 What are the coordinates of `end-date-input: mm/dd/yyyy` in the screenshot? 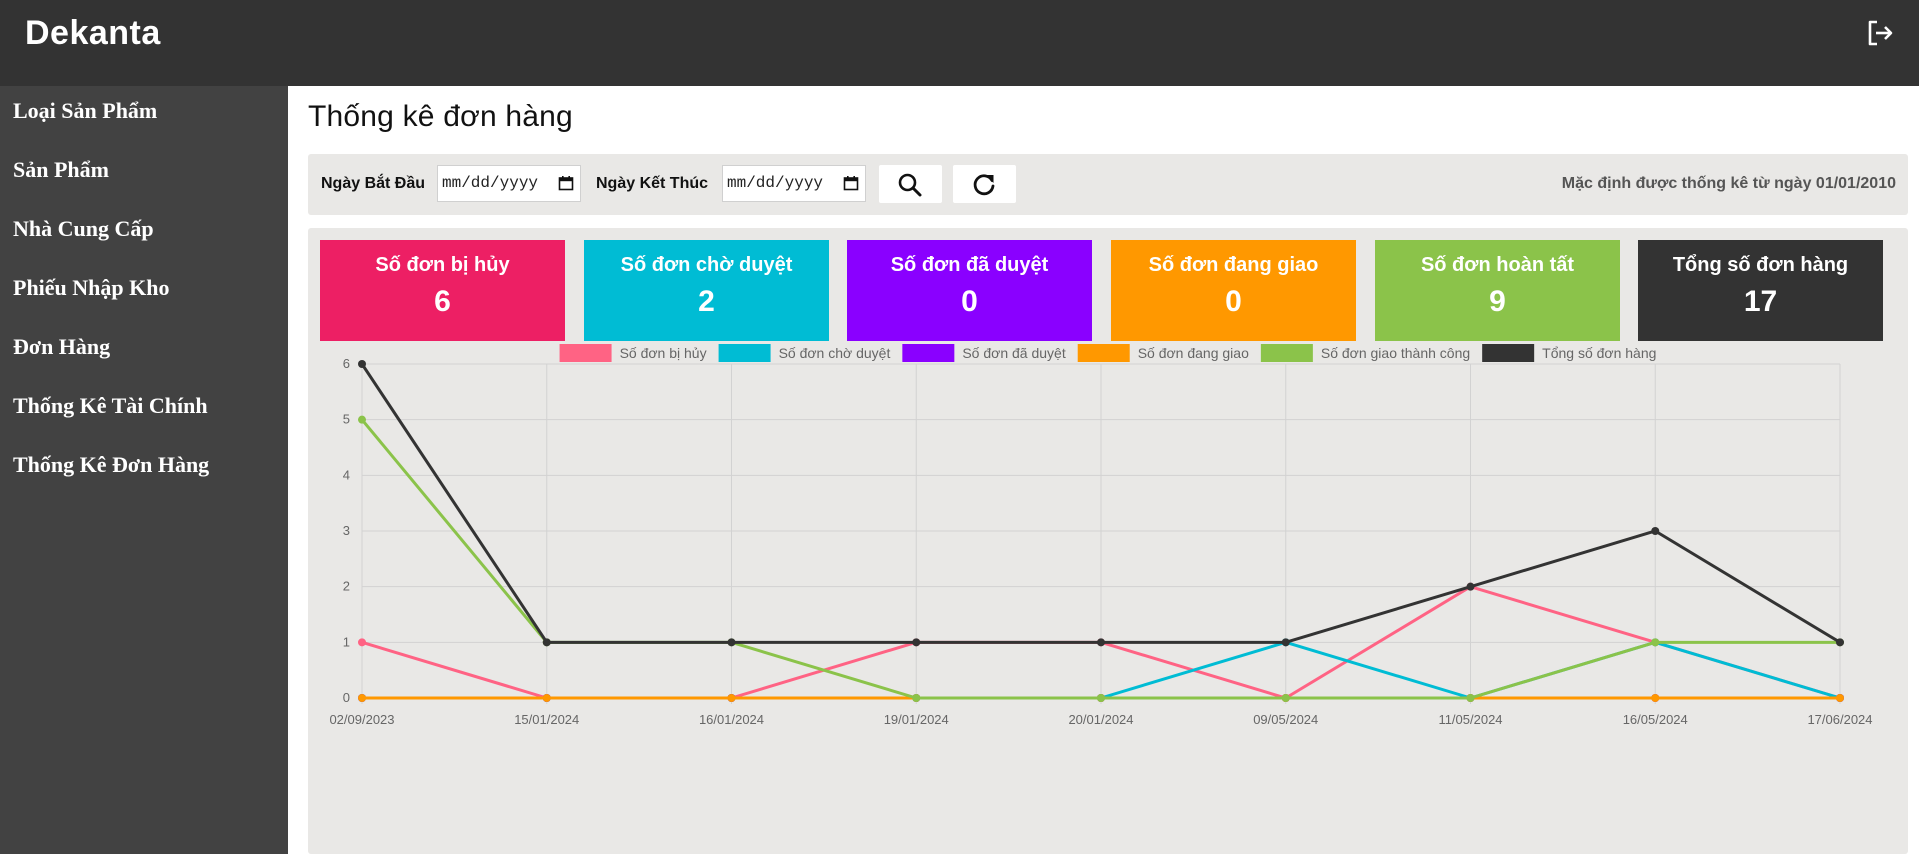 It's located at (794, 183).